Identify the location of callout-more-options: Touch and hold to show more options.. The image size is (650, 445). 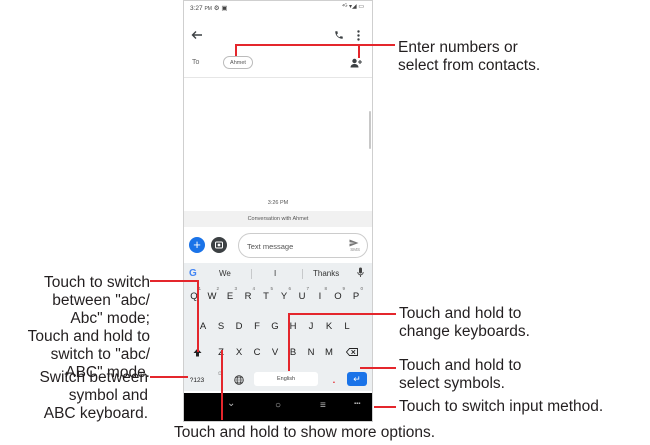
(305, 432).